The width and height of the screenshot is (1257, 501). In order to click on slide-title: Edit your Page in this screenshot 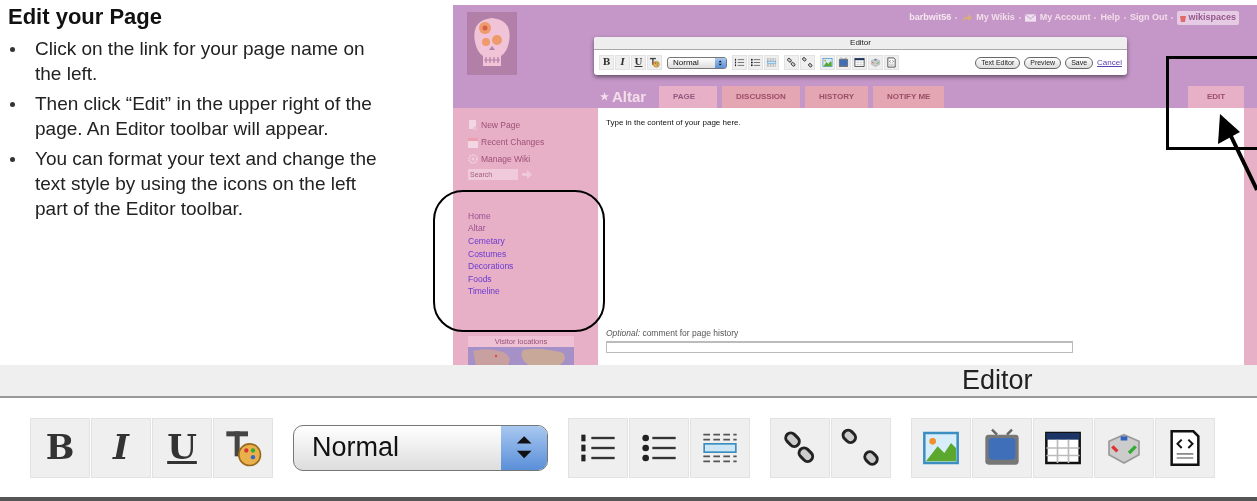, I will do `click(86, 17)`.